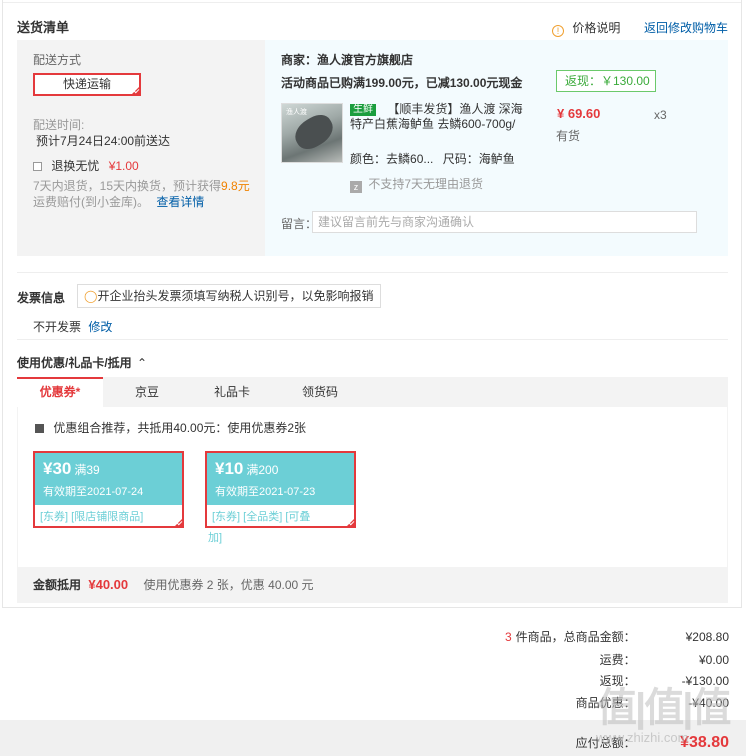  Describe the element at coordinates (262, 470) in the screenshot. I see `coupon-condition: 满200` at that location.